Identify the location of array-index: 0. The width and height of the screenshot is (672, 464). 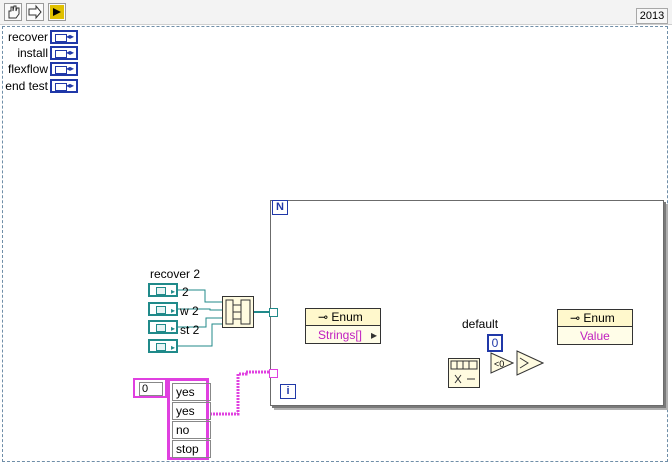
(150, 388).